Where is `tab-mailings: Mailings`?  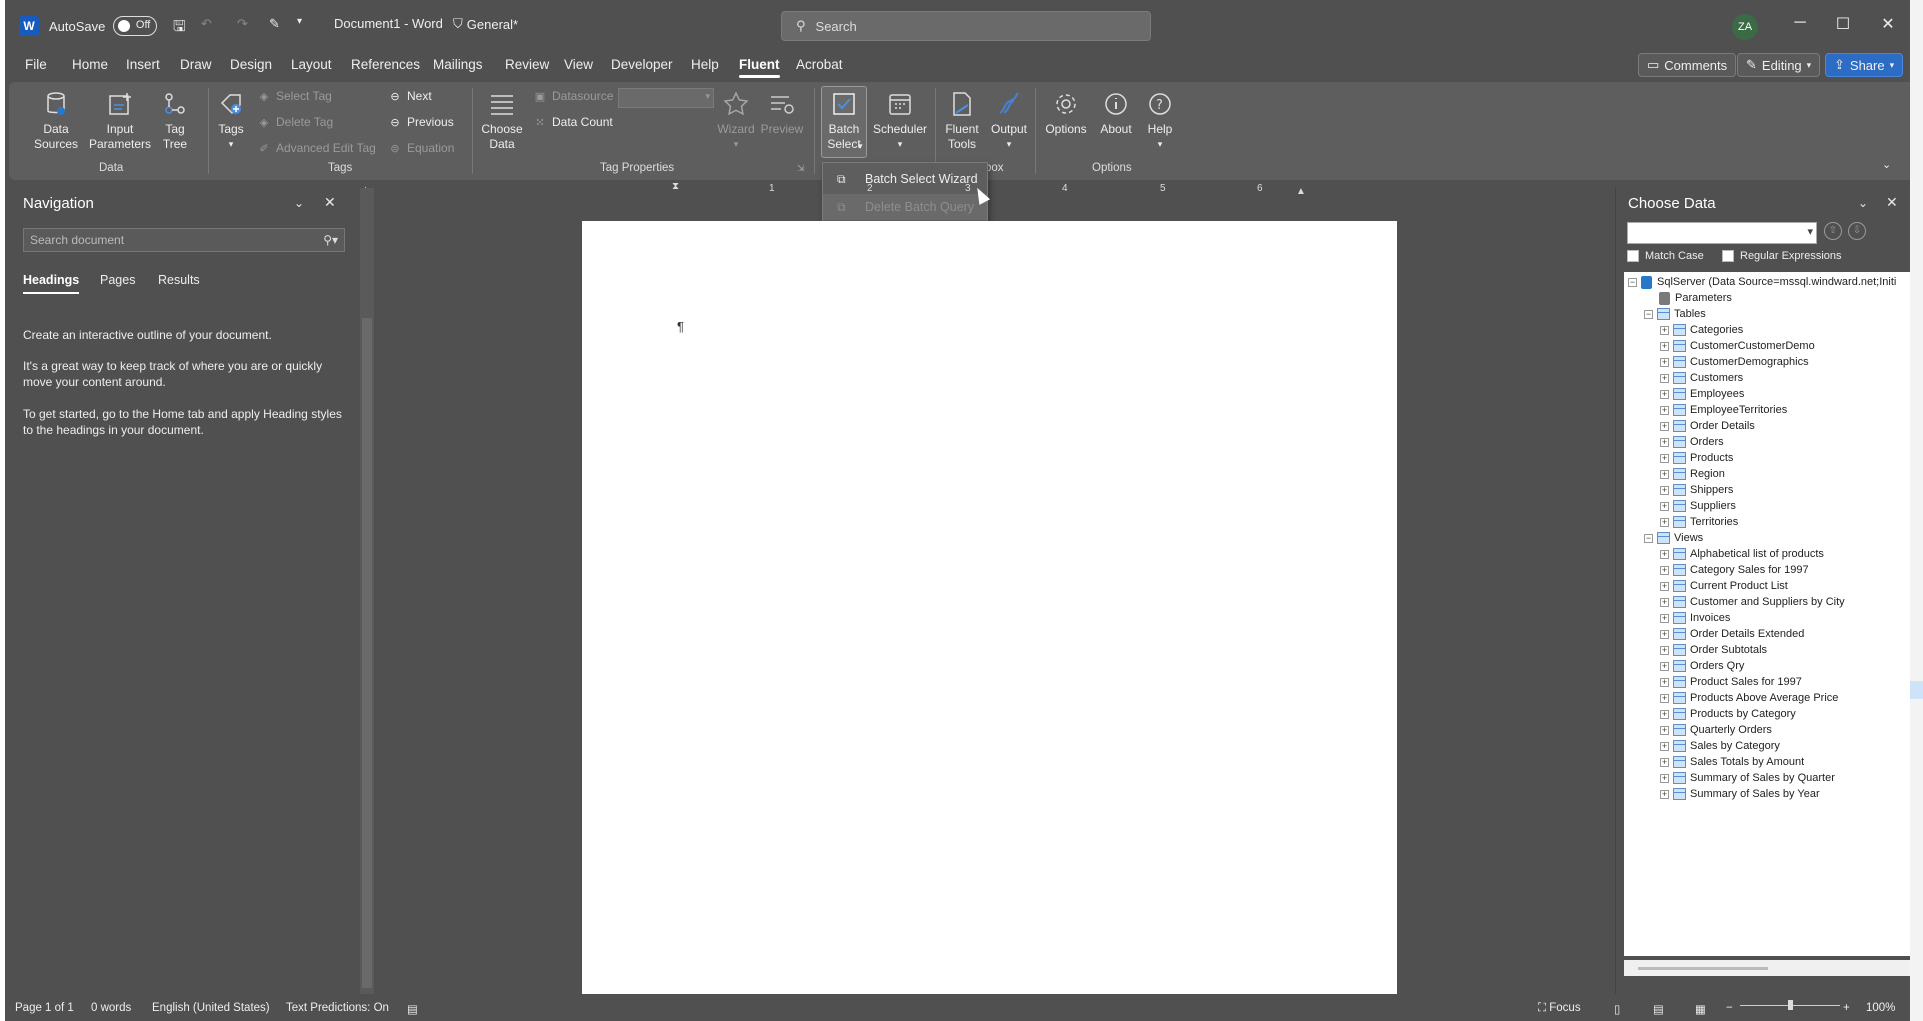
tab-mailings: Mailings is located at coordinates (458, 64).